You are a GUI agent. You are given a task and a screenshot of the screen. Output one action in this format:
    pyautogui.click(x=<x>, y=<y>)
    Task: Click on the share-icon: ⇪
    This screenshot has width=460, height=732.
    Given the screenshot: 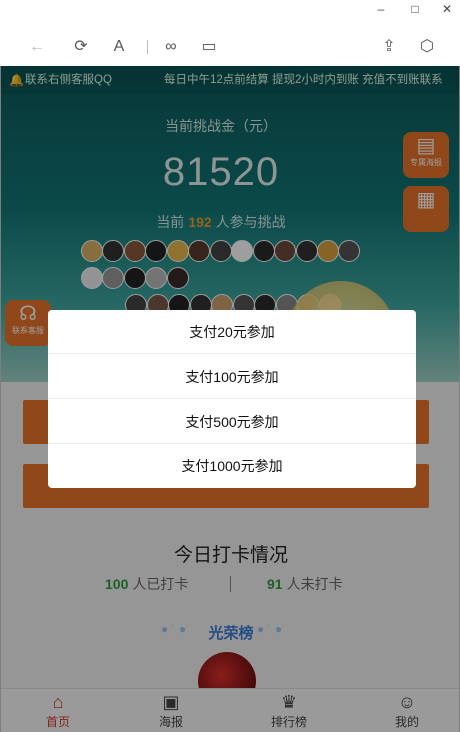 What is the action you would take?
    pyautogui.click(x=389, y=47)
    